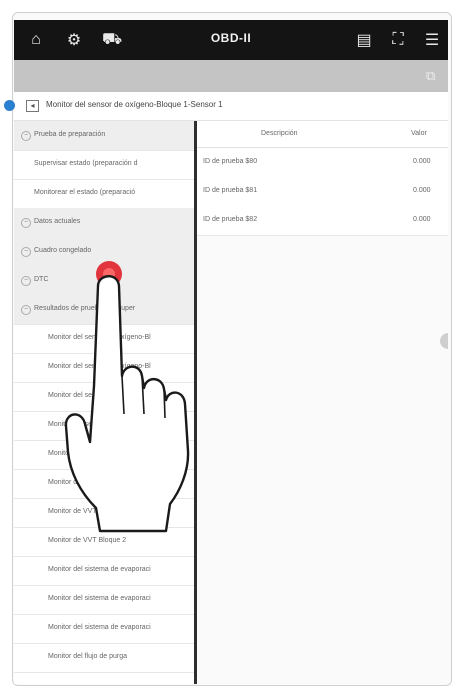  I want to click on menu-icon: ☰, so click(432, 40).